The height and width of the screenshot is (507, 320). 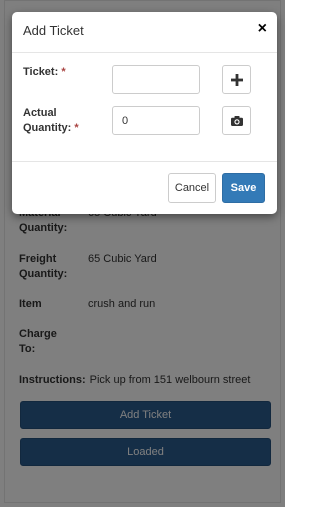 I want to click on close-icon: ×, so click(x=262, y=29).